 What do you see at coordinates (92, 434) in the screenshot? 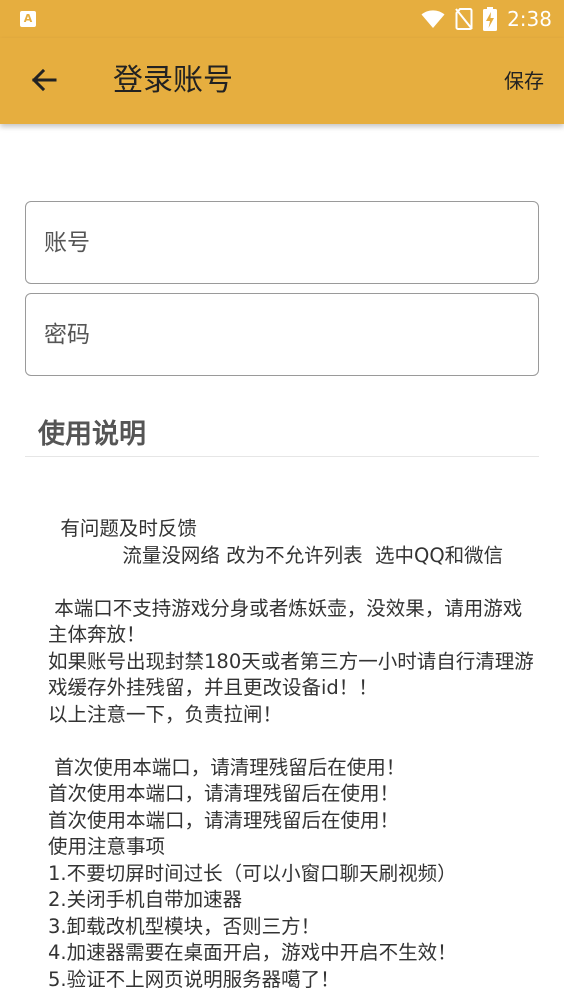
I see `instructions-heading: 使用说明` at bounding box center [92, 434].